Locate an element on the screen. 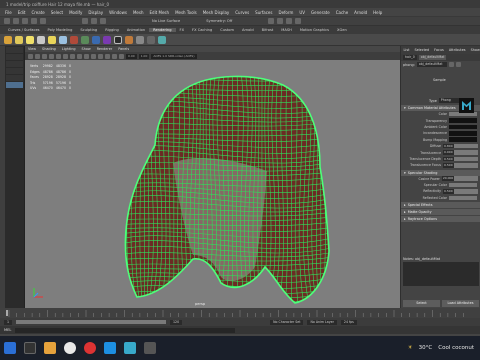 This screenshot has width=480, height=360. menu-generate: Generate is located at coordinates (320, 12).